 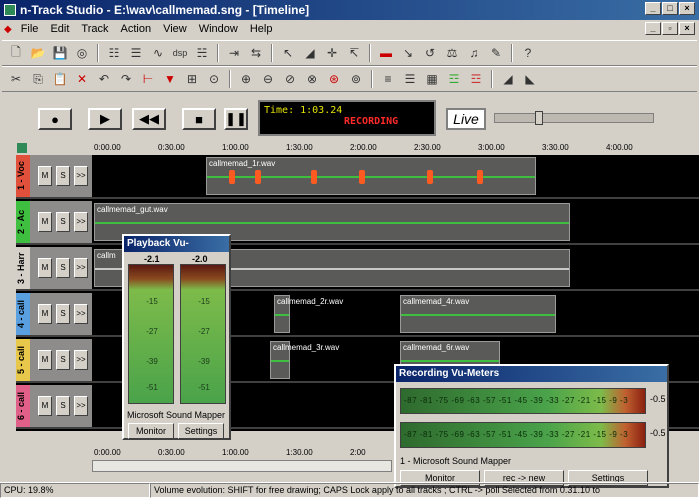 I want to click on menu-help: Help, so click(x=261, y=29).